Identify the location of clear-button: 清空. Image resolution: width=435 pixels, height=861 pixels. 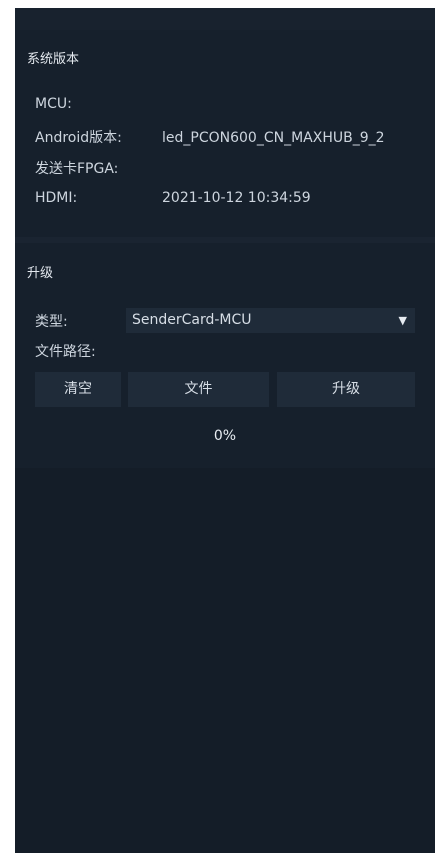
(78, 389).